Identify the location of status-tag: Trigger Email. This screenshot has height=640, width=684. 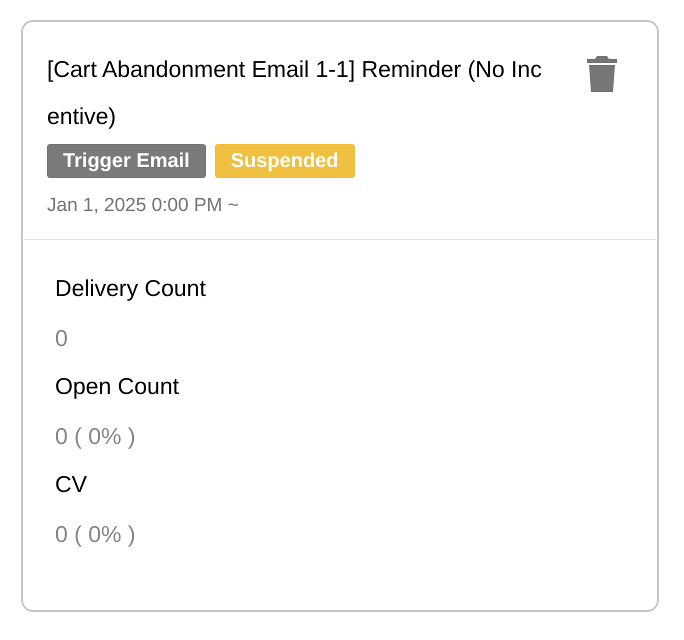
(126, 161).